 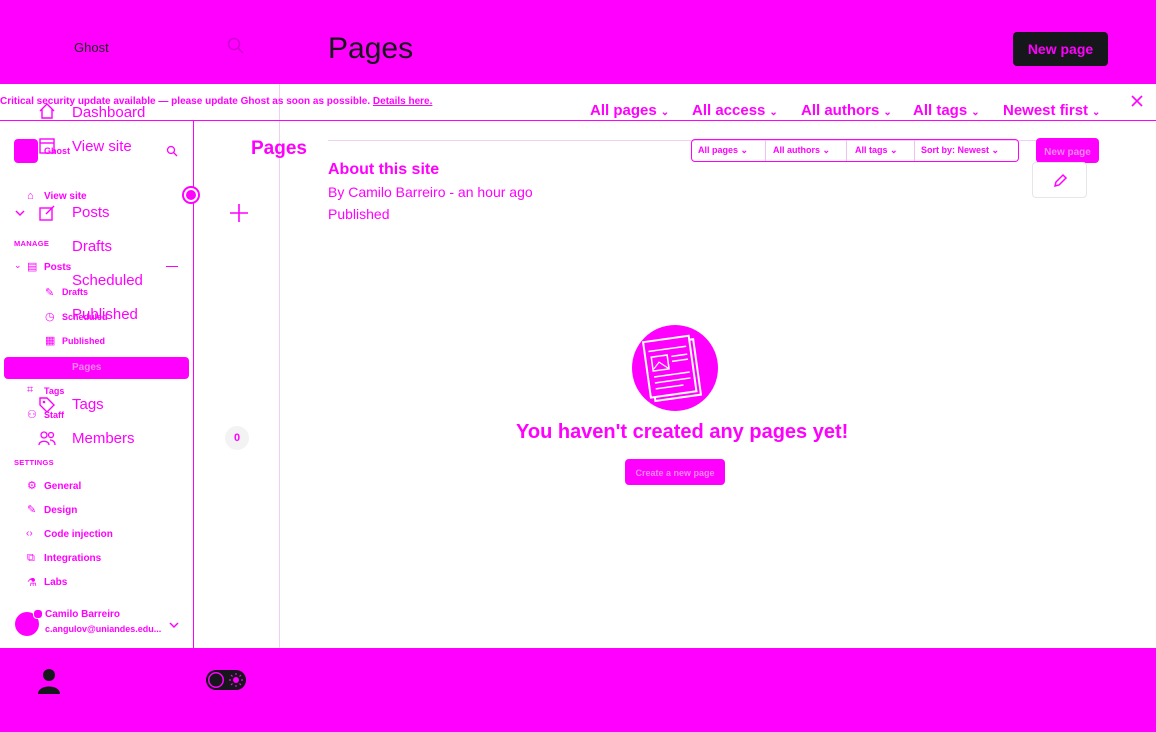 What do you see at coordinates (30, 196) in the screenshot?
I see `sidebar-home-icon: ⌂` at bounding box center [30, 196].